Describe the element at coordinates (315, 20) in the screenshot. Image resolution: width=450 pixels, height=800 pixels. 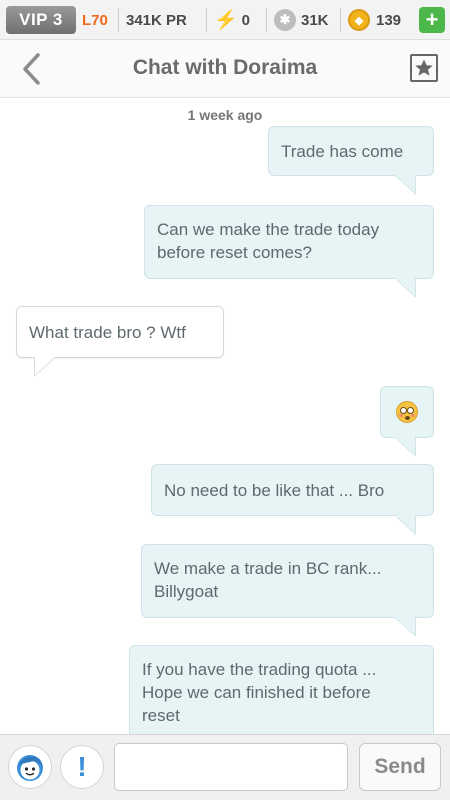
I see `paw-value: 31K` at that location.